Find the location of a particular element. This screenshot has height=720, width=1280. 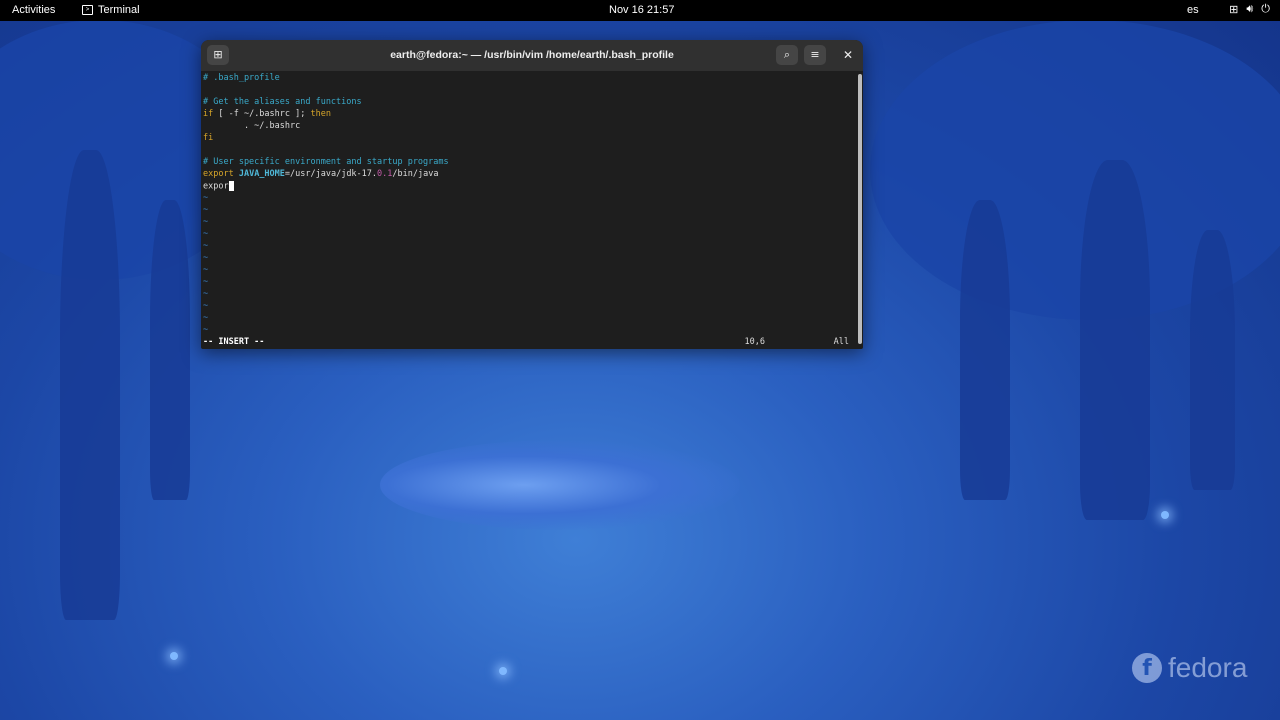

fedora-mark-icon: f is located at coordinates (1147, 668).